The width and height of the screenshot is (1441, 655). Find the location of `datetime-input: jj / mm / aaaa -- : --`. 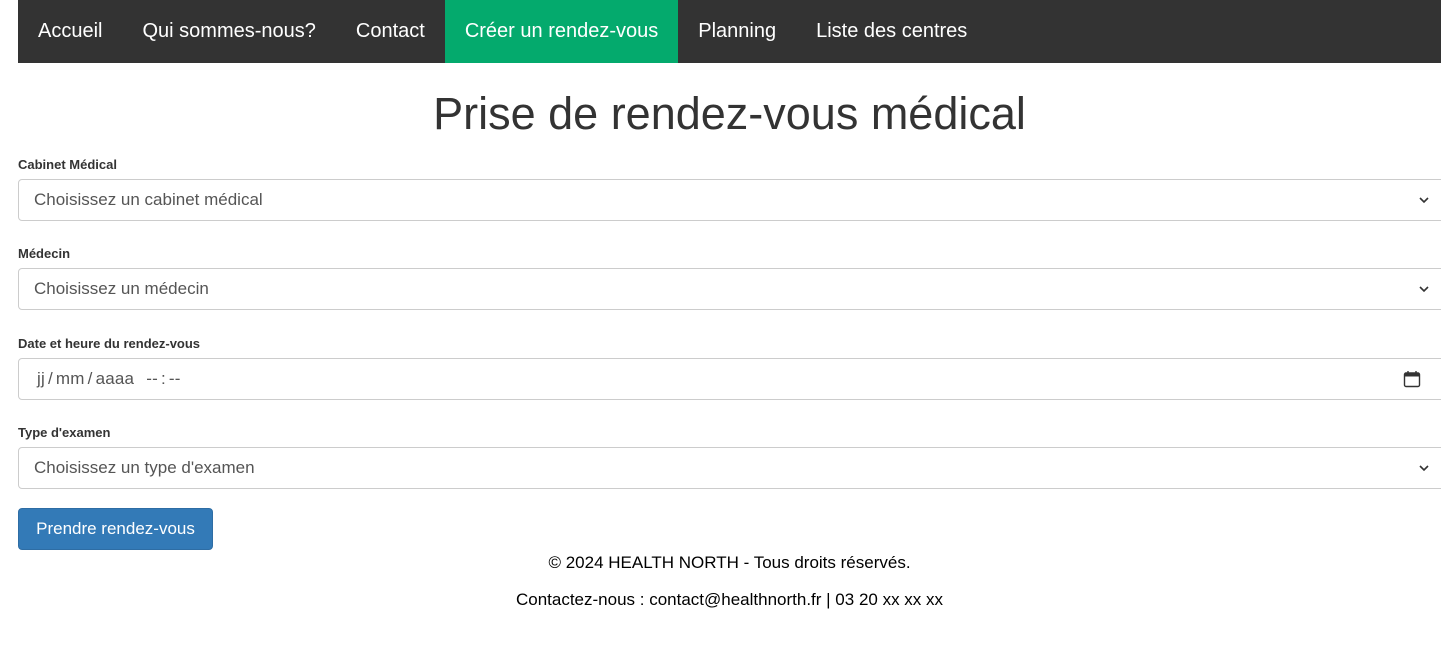

datetime-input: jj / mm / aaaa -- : -- is located at coordinates (729, 379).